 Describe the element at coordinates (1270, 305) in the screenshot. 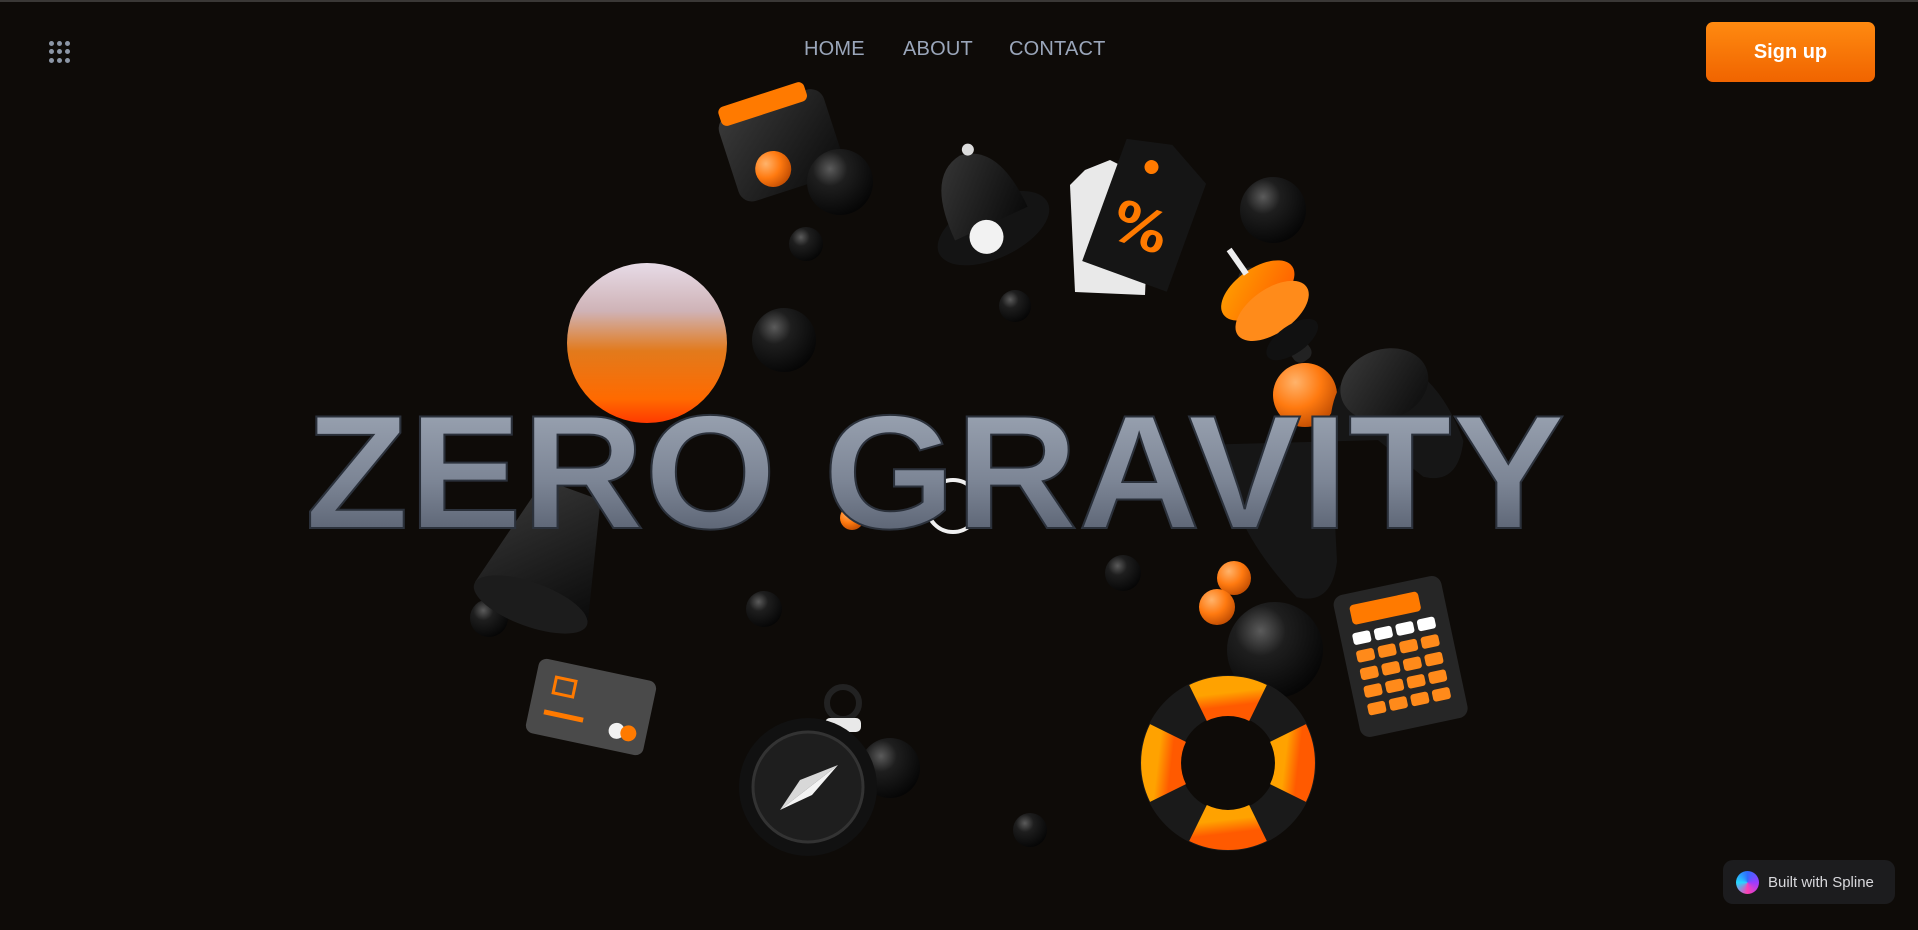

I see `dumbbell-icon` at that location.